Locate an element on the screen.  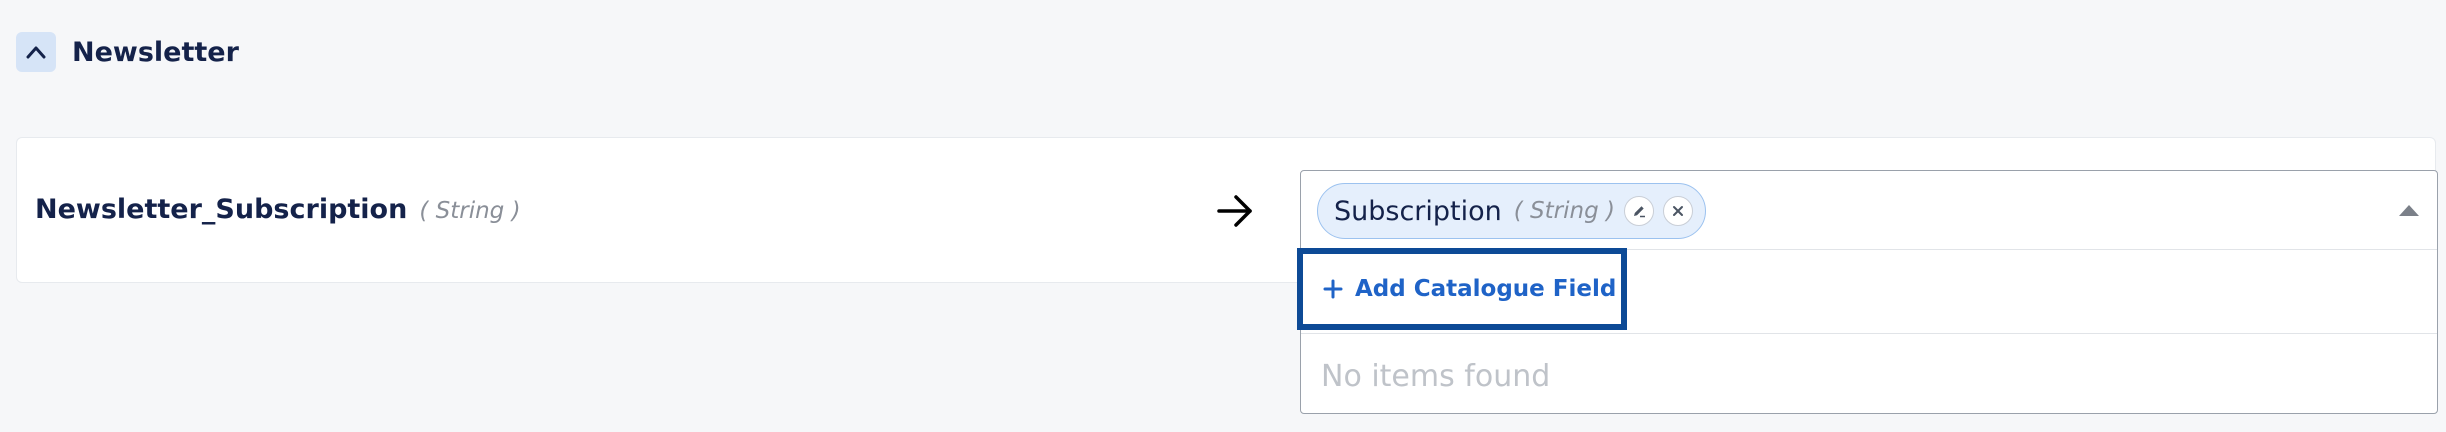
source-field-type: ( String ) is located at coordinates (470, 211).